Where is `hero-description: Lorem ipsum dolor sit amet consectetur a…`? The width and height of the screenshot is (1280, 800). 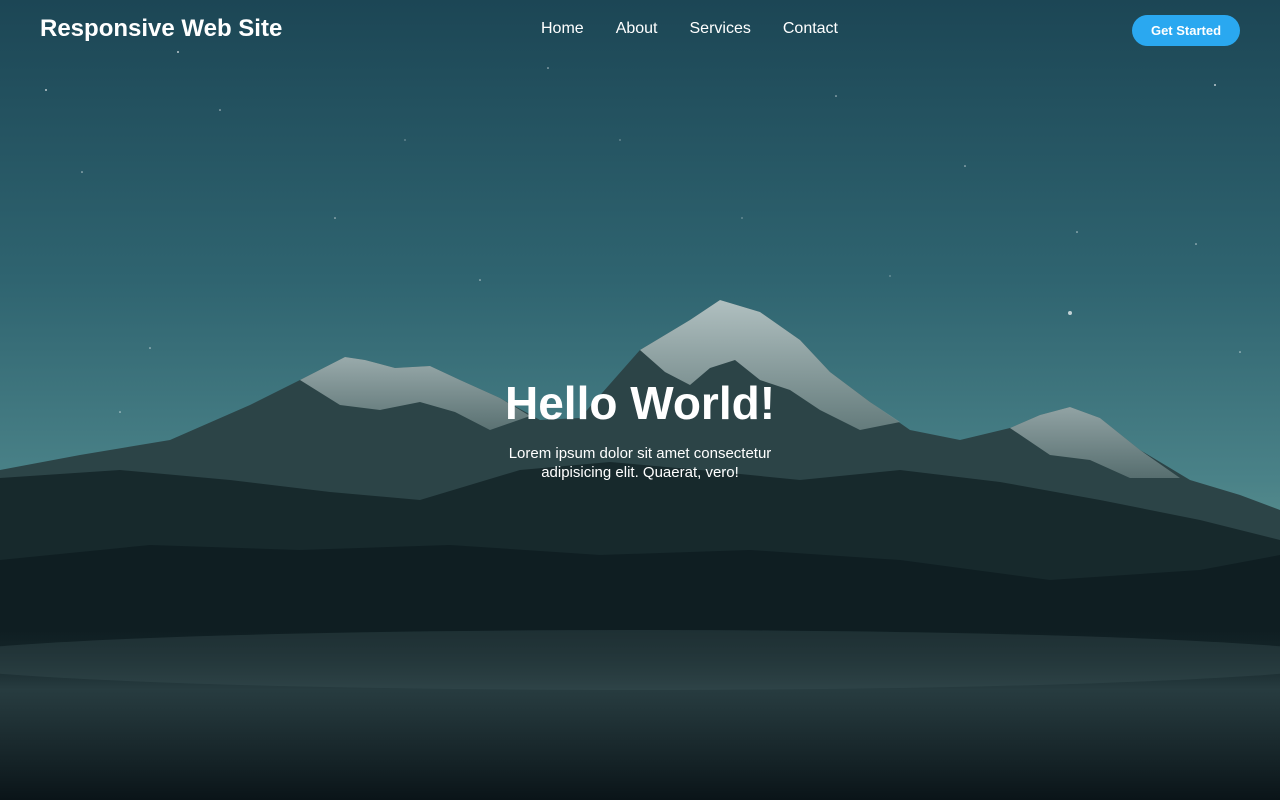 hero-description: Lorem ipsum dolor sit amet consectetur a… is located at coordinates (640, 463).